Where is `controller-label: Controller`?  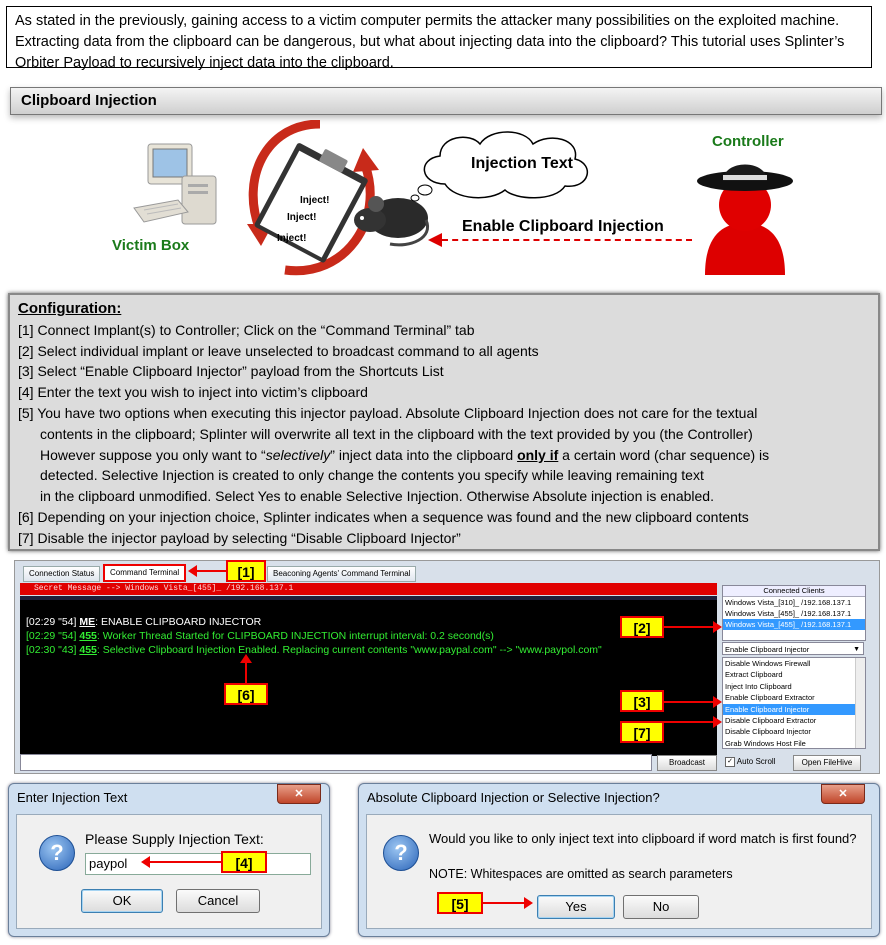
controller-label: Controller is located at coordinates (748, 141).